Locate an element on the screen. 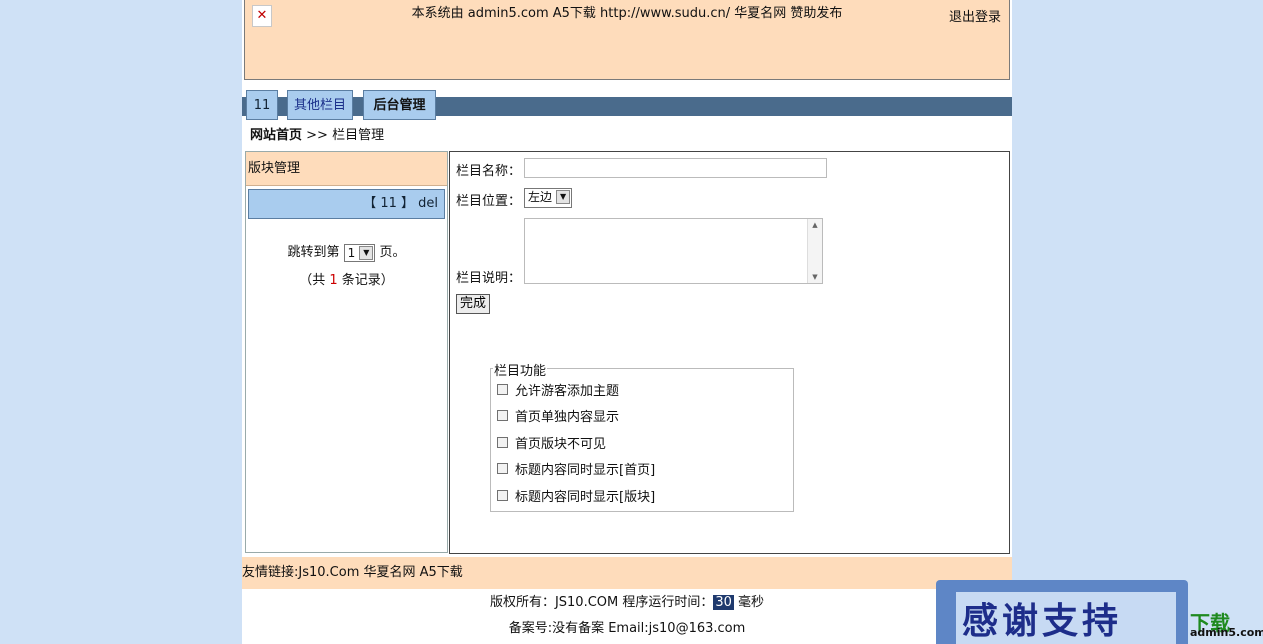 The width and height of the screenshot is (1263, 644). option-label: 标题内容同时显示[首页] is located at coordinates (585, 470).